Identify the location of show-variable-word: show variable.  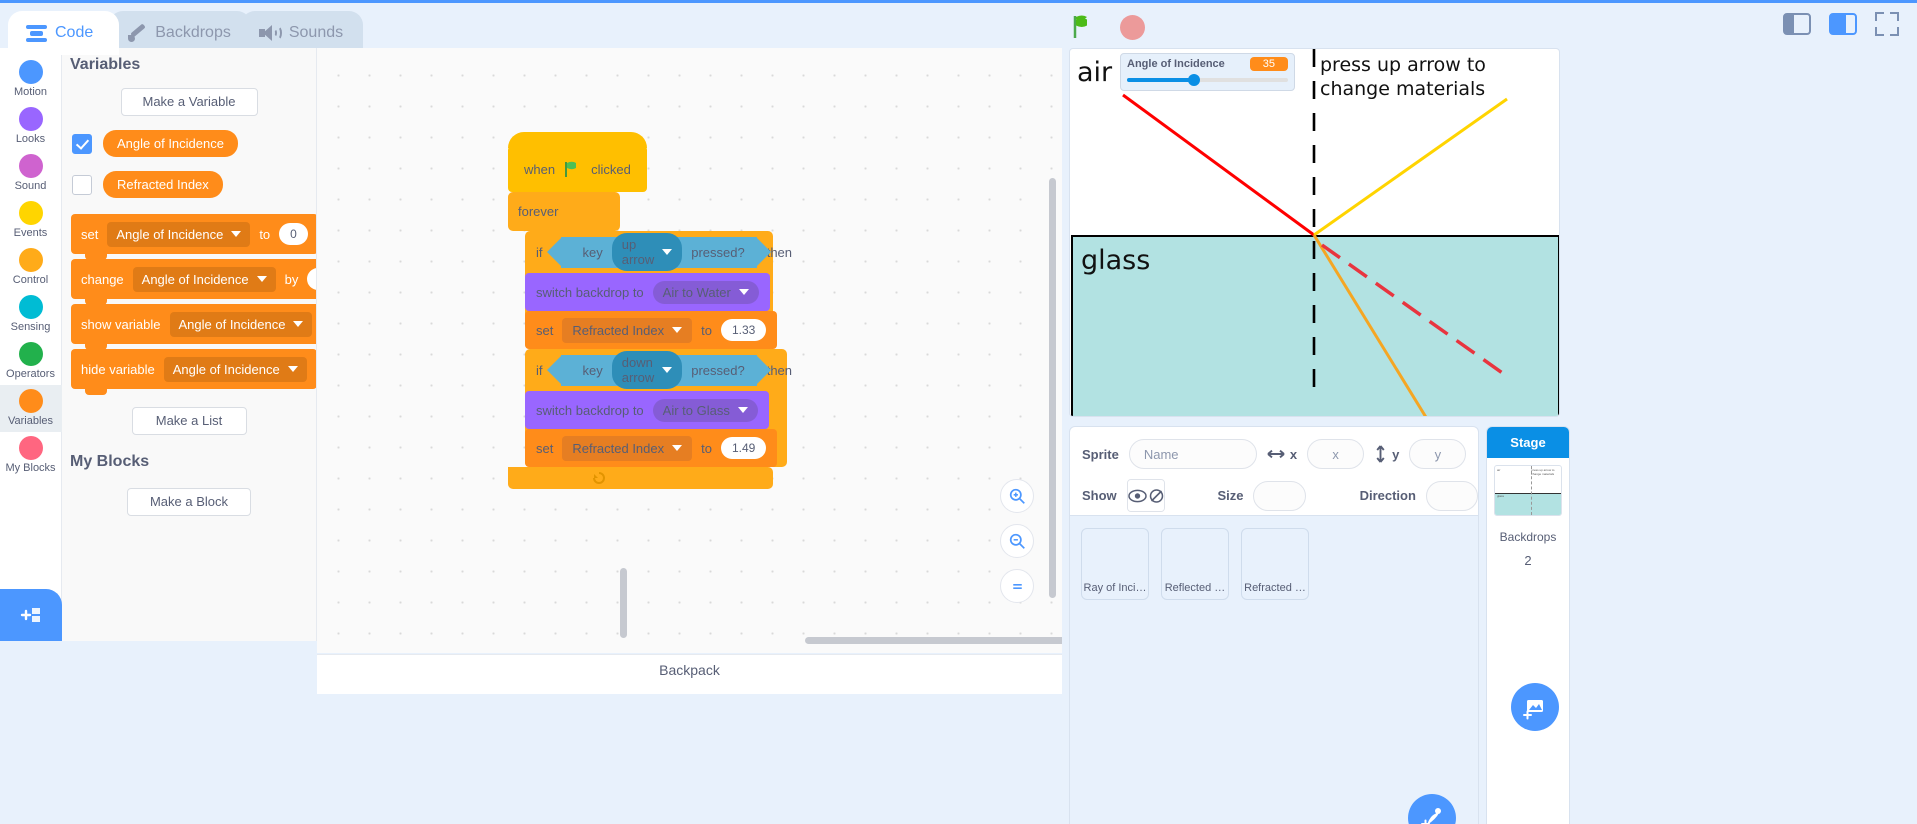
(121, 324).